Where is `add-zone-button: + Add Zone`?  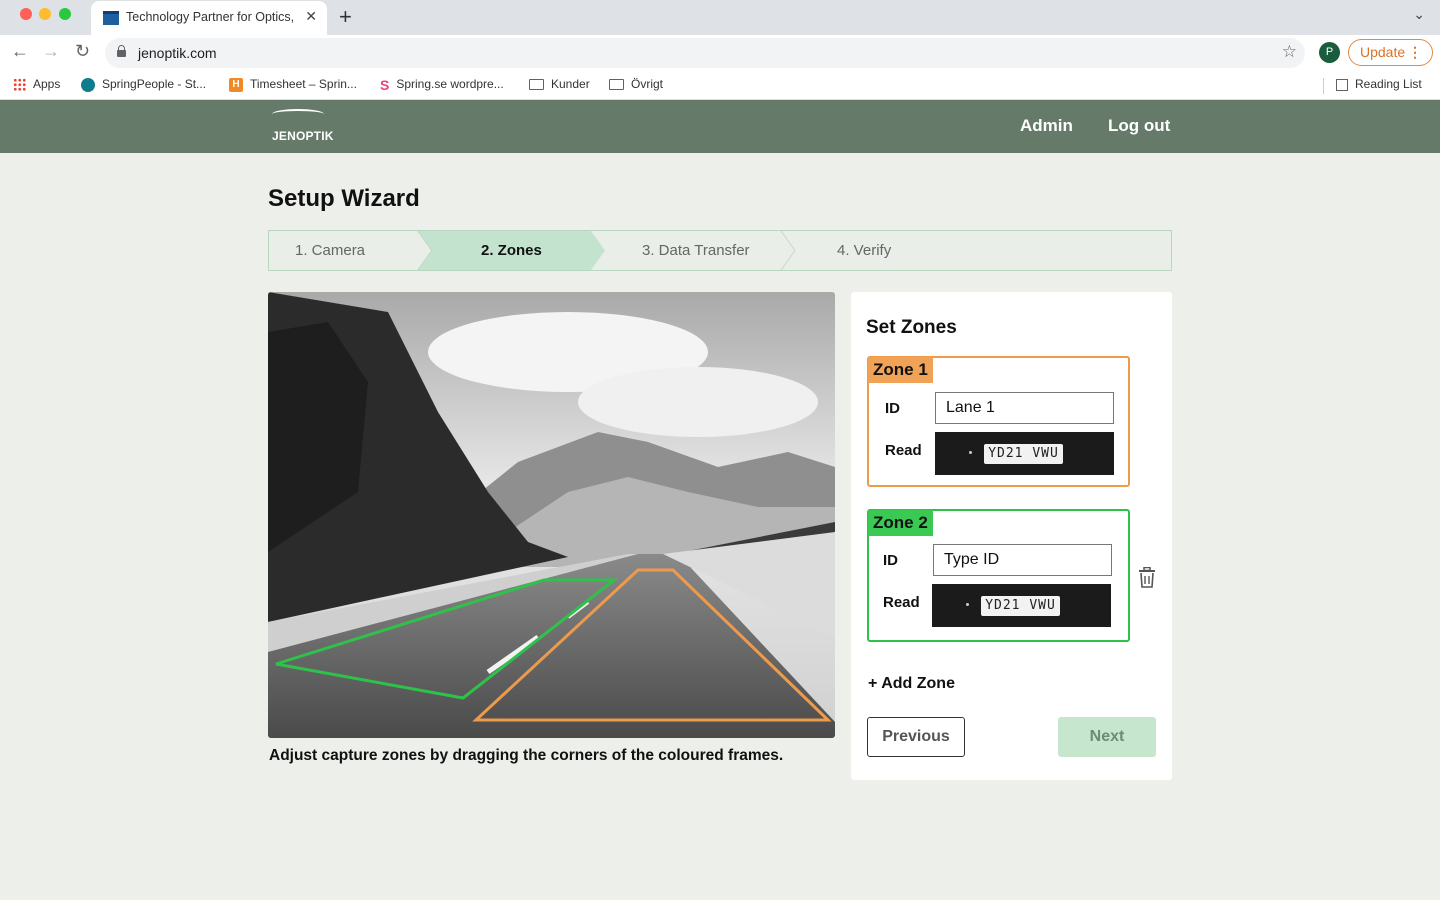 add-zone-button: + Add Zone is located at coordinates (911, 684).